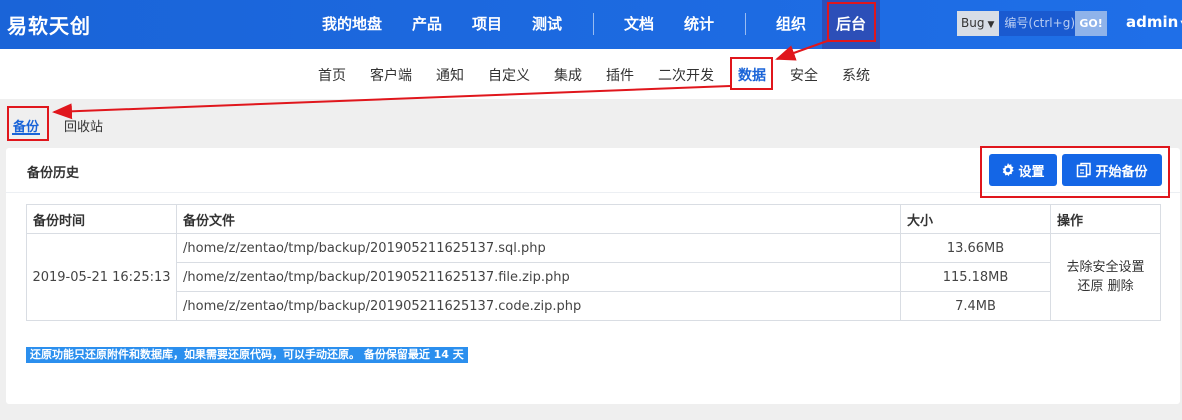  What do you see at coordinates (53, 173) in the screenshot?
I see `panel-title: 备份历史` at bounding box center [53, 173].